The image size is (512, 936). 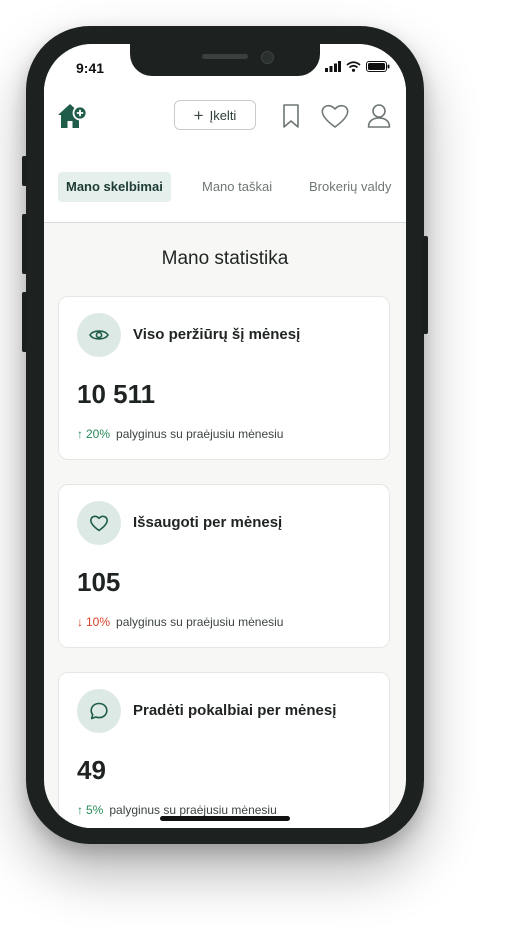 I want to click on status-icons, so click(x=357, y=66).